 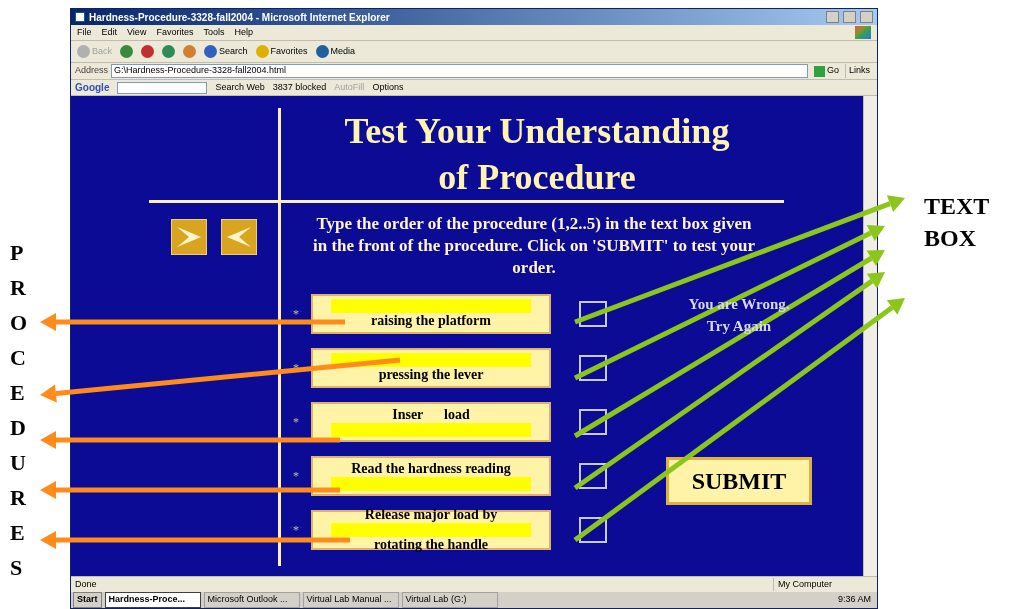 What do you see at coordinates (92, 88) in the screenshot?
I see `google-logo: Google` at bounding box center [92, 88].